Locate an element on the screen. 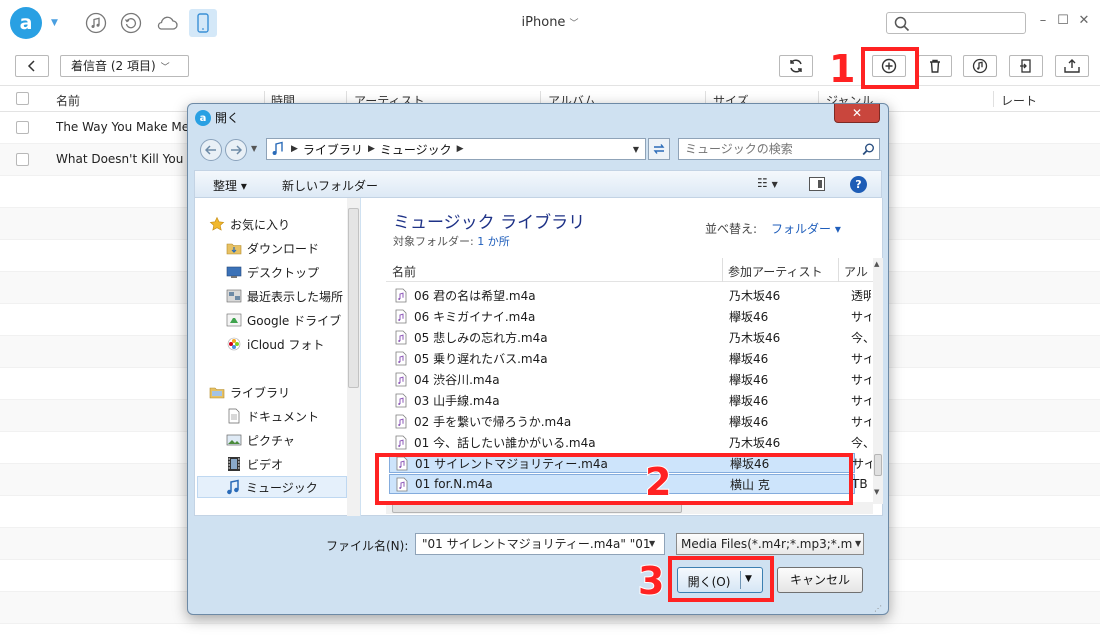  minimize-icon: – is located at coordinates (1043, 21).